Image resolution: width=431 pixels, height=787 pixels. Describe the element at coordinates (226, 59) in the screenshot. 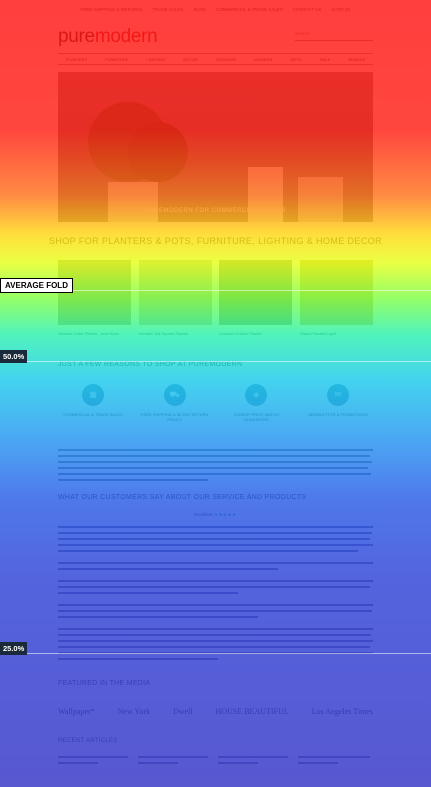

I see `nav-item: OUTDOOR` at that location.